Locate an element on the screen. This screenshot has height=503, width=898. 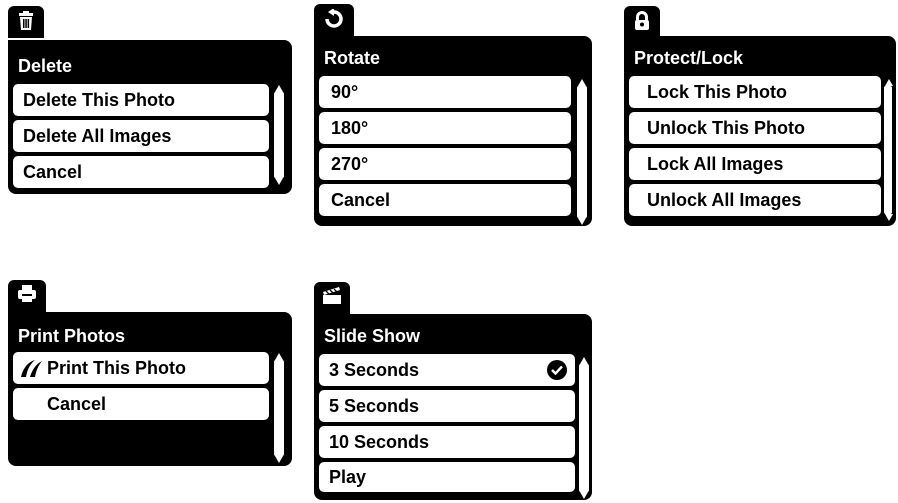
print-icon is located at coordinates (27, 293).